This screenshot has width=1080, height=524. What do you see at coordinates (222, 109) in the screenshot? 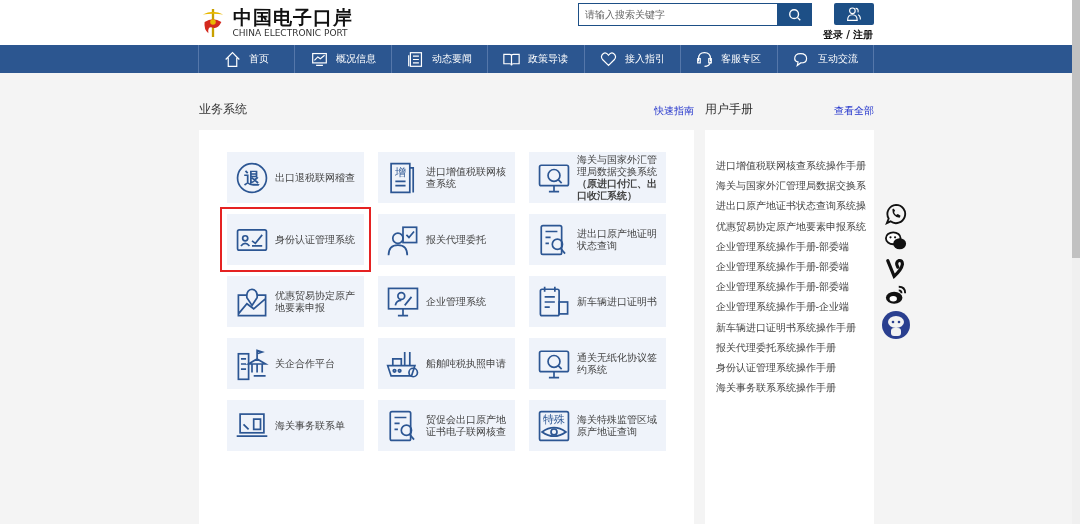
I see `section-title: 业务系统` at bounding box center [222, 109].